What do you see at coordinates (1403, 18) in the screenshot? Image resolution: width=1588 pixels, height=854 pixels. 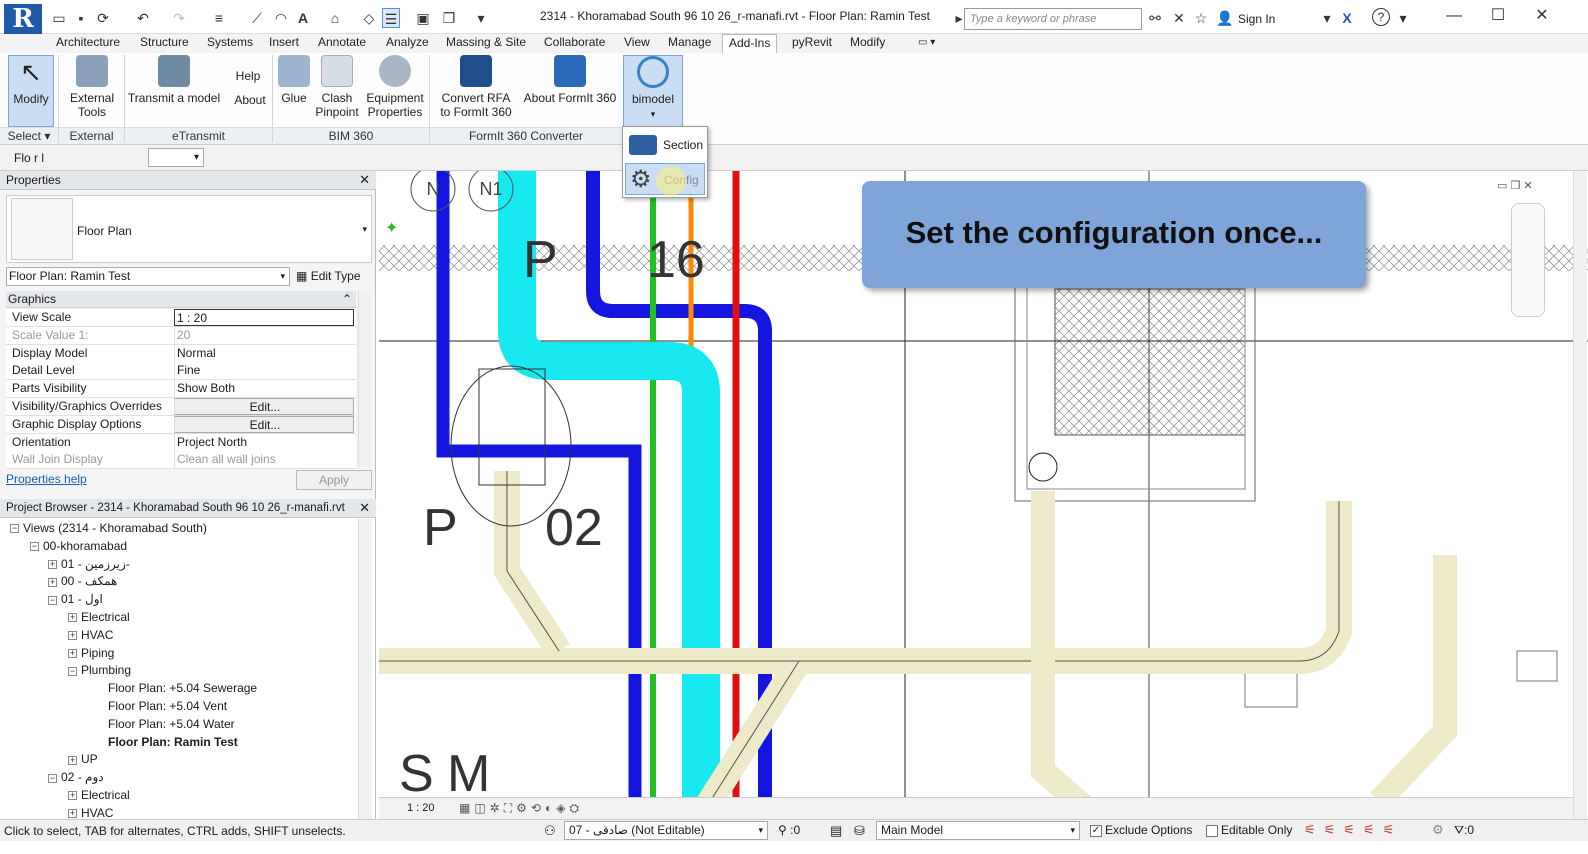 I see `help-dropdown-icon: ▾` at bounding box center [1403, 18].